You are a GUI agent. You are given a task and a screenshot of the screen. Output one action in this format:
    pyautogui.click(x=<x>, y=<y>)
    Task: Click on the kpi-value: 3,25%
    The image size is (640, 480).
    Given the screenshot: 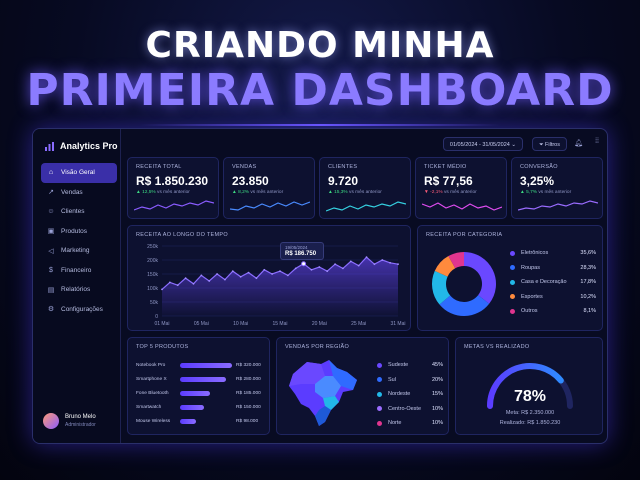 What is the action you would take?
    pyautogui.click(x=537, y=181)
    